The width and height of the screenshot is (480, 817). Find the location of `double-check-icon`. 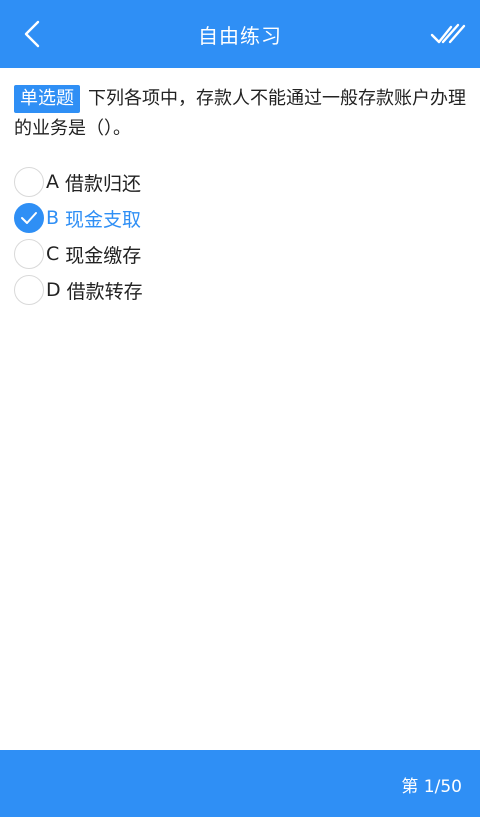

double-check-icon is located at coordinates (448, 33).